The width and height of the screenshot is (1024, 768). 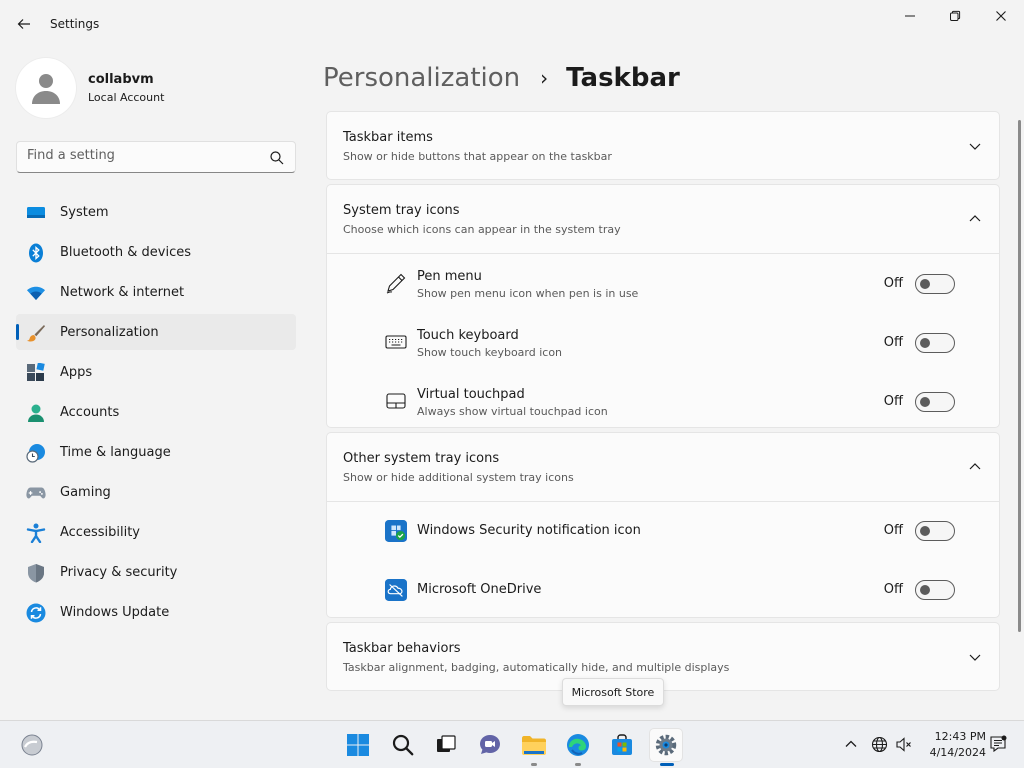 I want to click on row-title: Windows Security notification icon, so click(x=529, y=530).